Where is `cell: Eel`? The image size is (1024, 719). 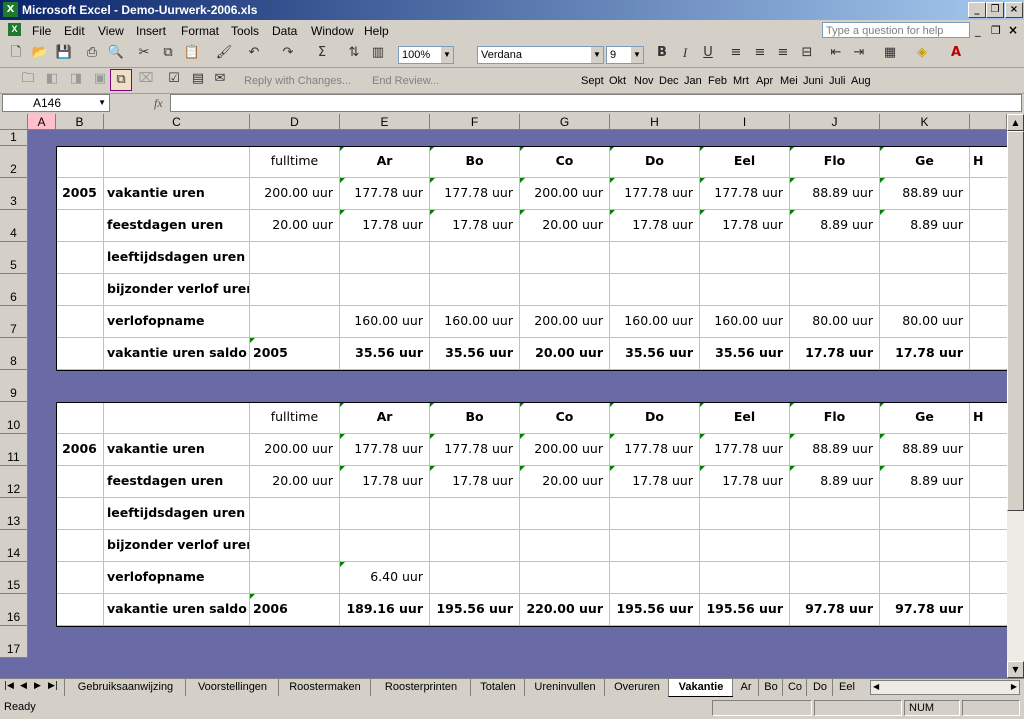 cell: Eel is located at coordinates (745, 418).